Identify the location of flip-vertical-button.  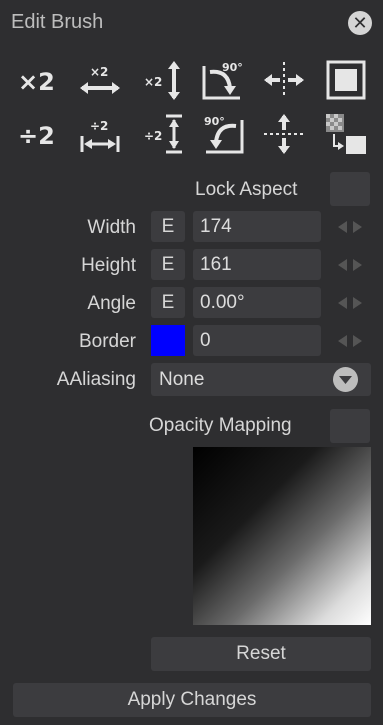
(284, 134).